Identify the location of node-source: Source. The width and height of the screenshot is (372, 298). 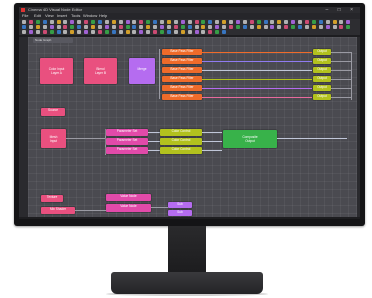
(53, 112).